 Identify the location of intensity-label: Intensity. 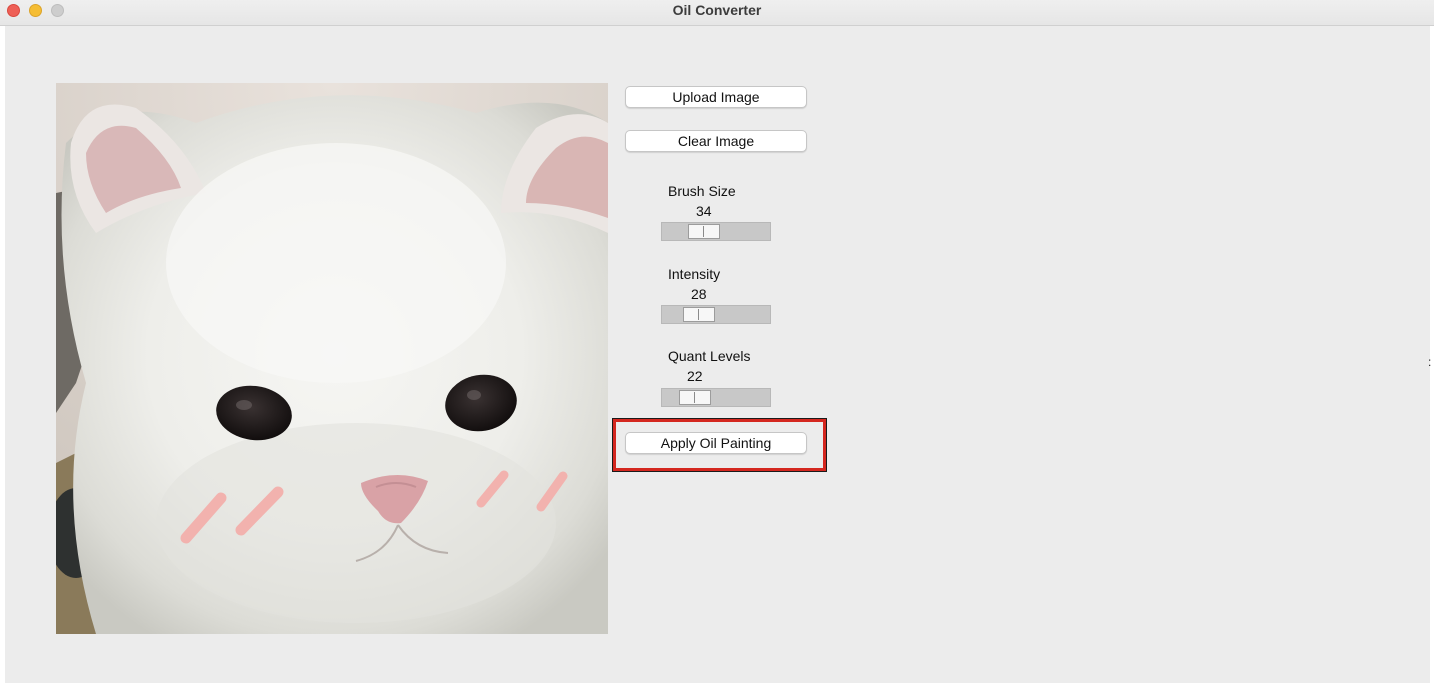
(694, 274).